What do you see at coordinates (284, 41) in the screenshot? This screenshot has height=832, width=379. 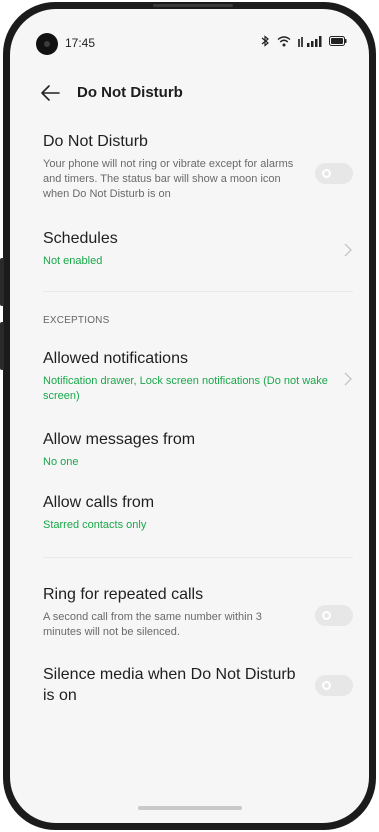 I see `wifi-icon` at bounding box center [284, 41].